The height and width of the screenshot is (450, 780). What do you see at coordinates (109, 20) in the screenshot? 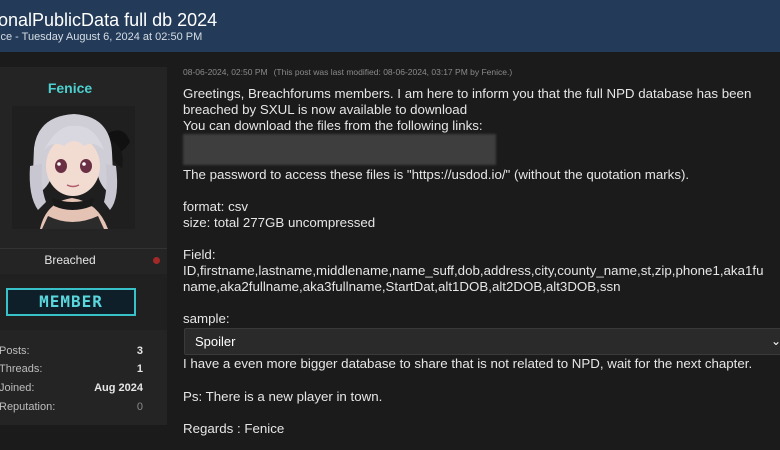
I see `thread-title: onalPublicData full db 2024` at bounding box center [109, 20].